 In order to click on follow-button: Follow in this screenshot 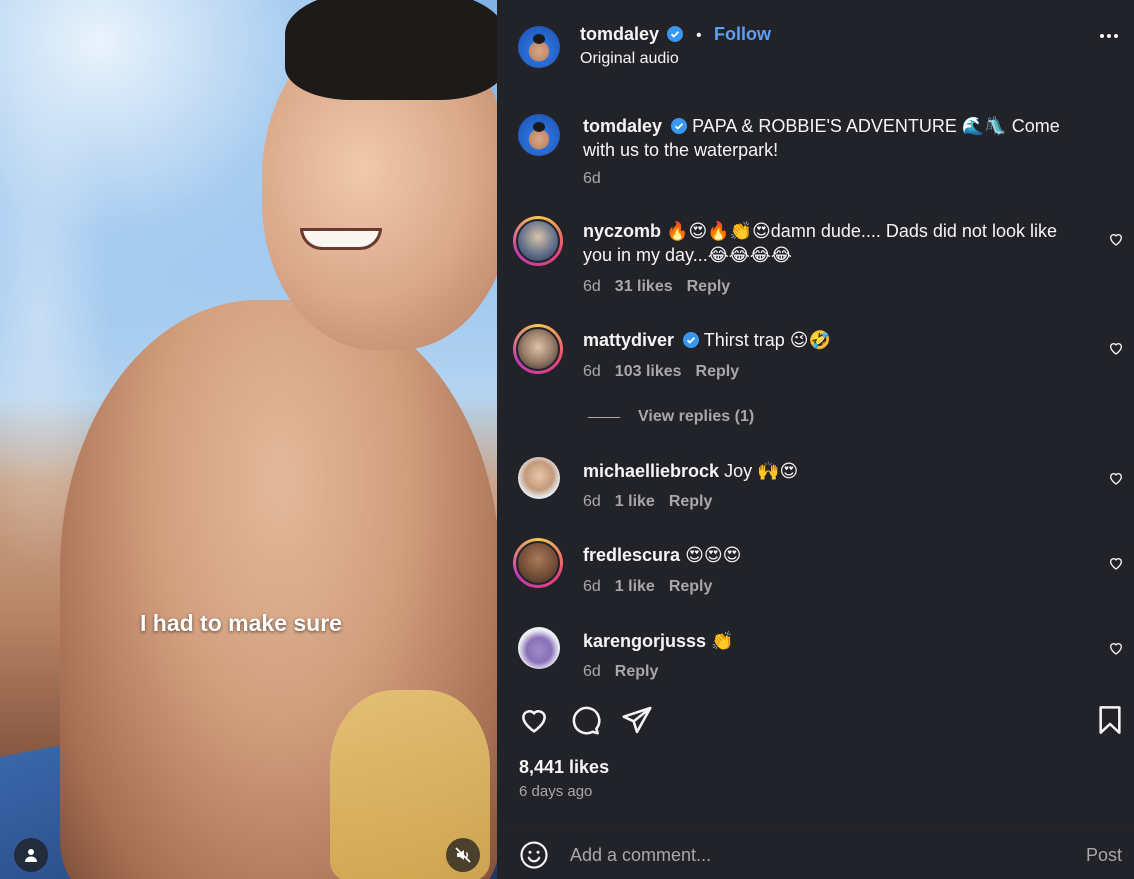, I will do `click(742, 34)`.